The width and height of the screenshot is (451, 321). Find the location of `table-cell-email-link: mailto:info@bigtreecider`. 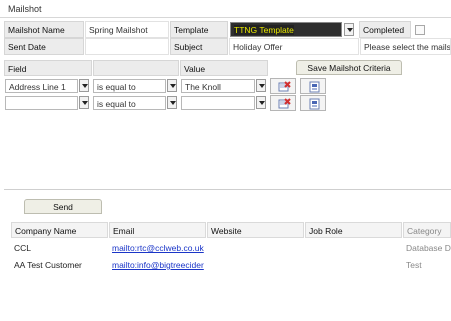

table-cell-email-link: mailto:info@bigtreecider is located at coordinates (157, 264).